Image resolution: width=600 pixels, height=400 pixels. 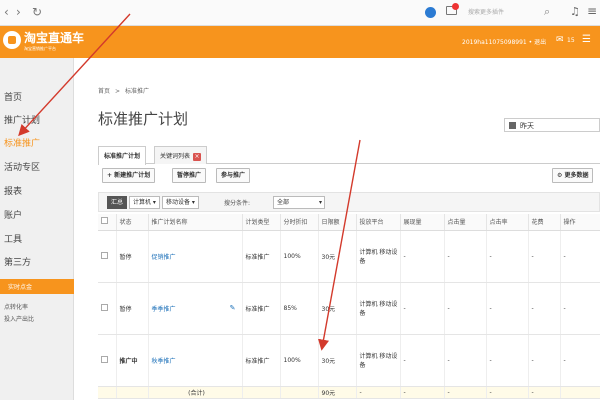 What do you see at coordinates (507, 392) in the screenshot?
I see `total-ctr-cell: -` at bounding box center [507, 392].